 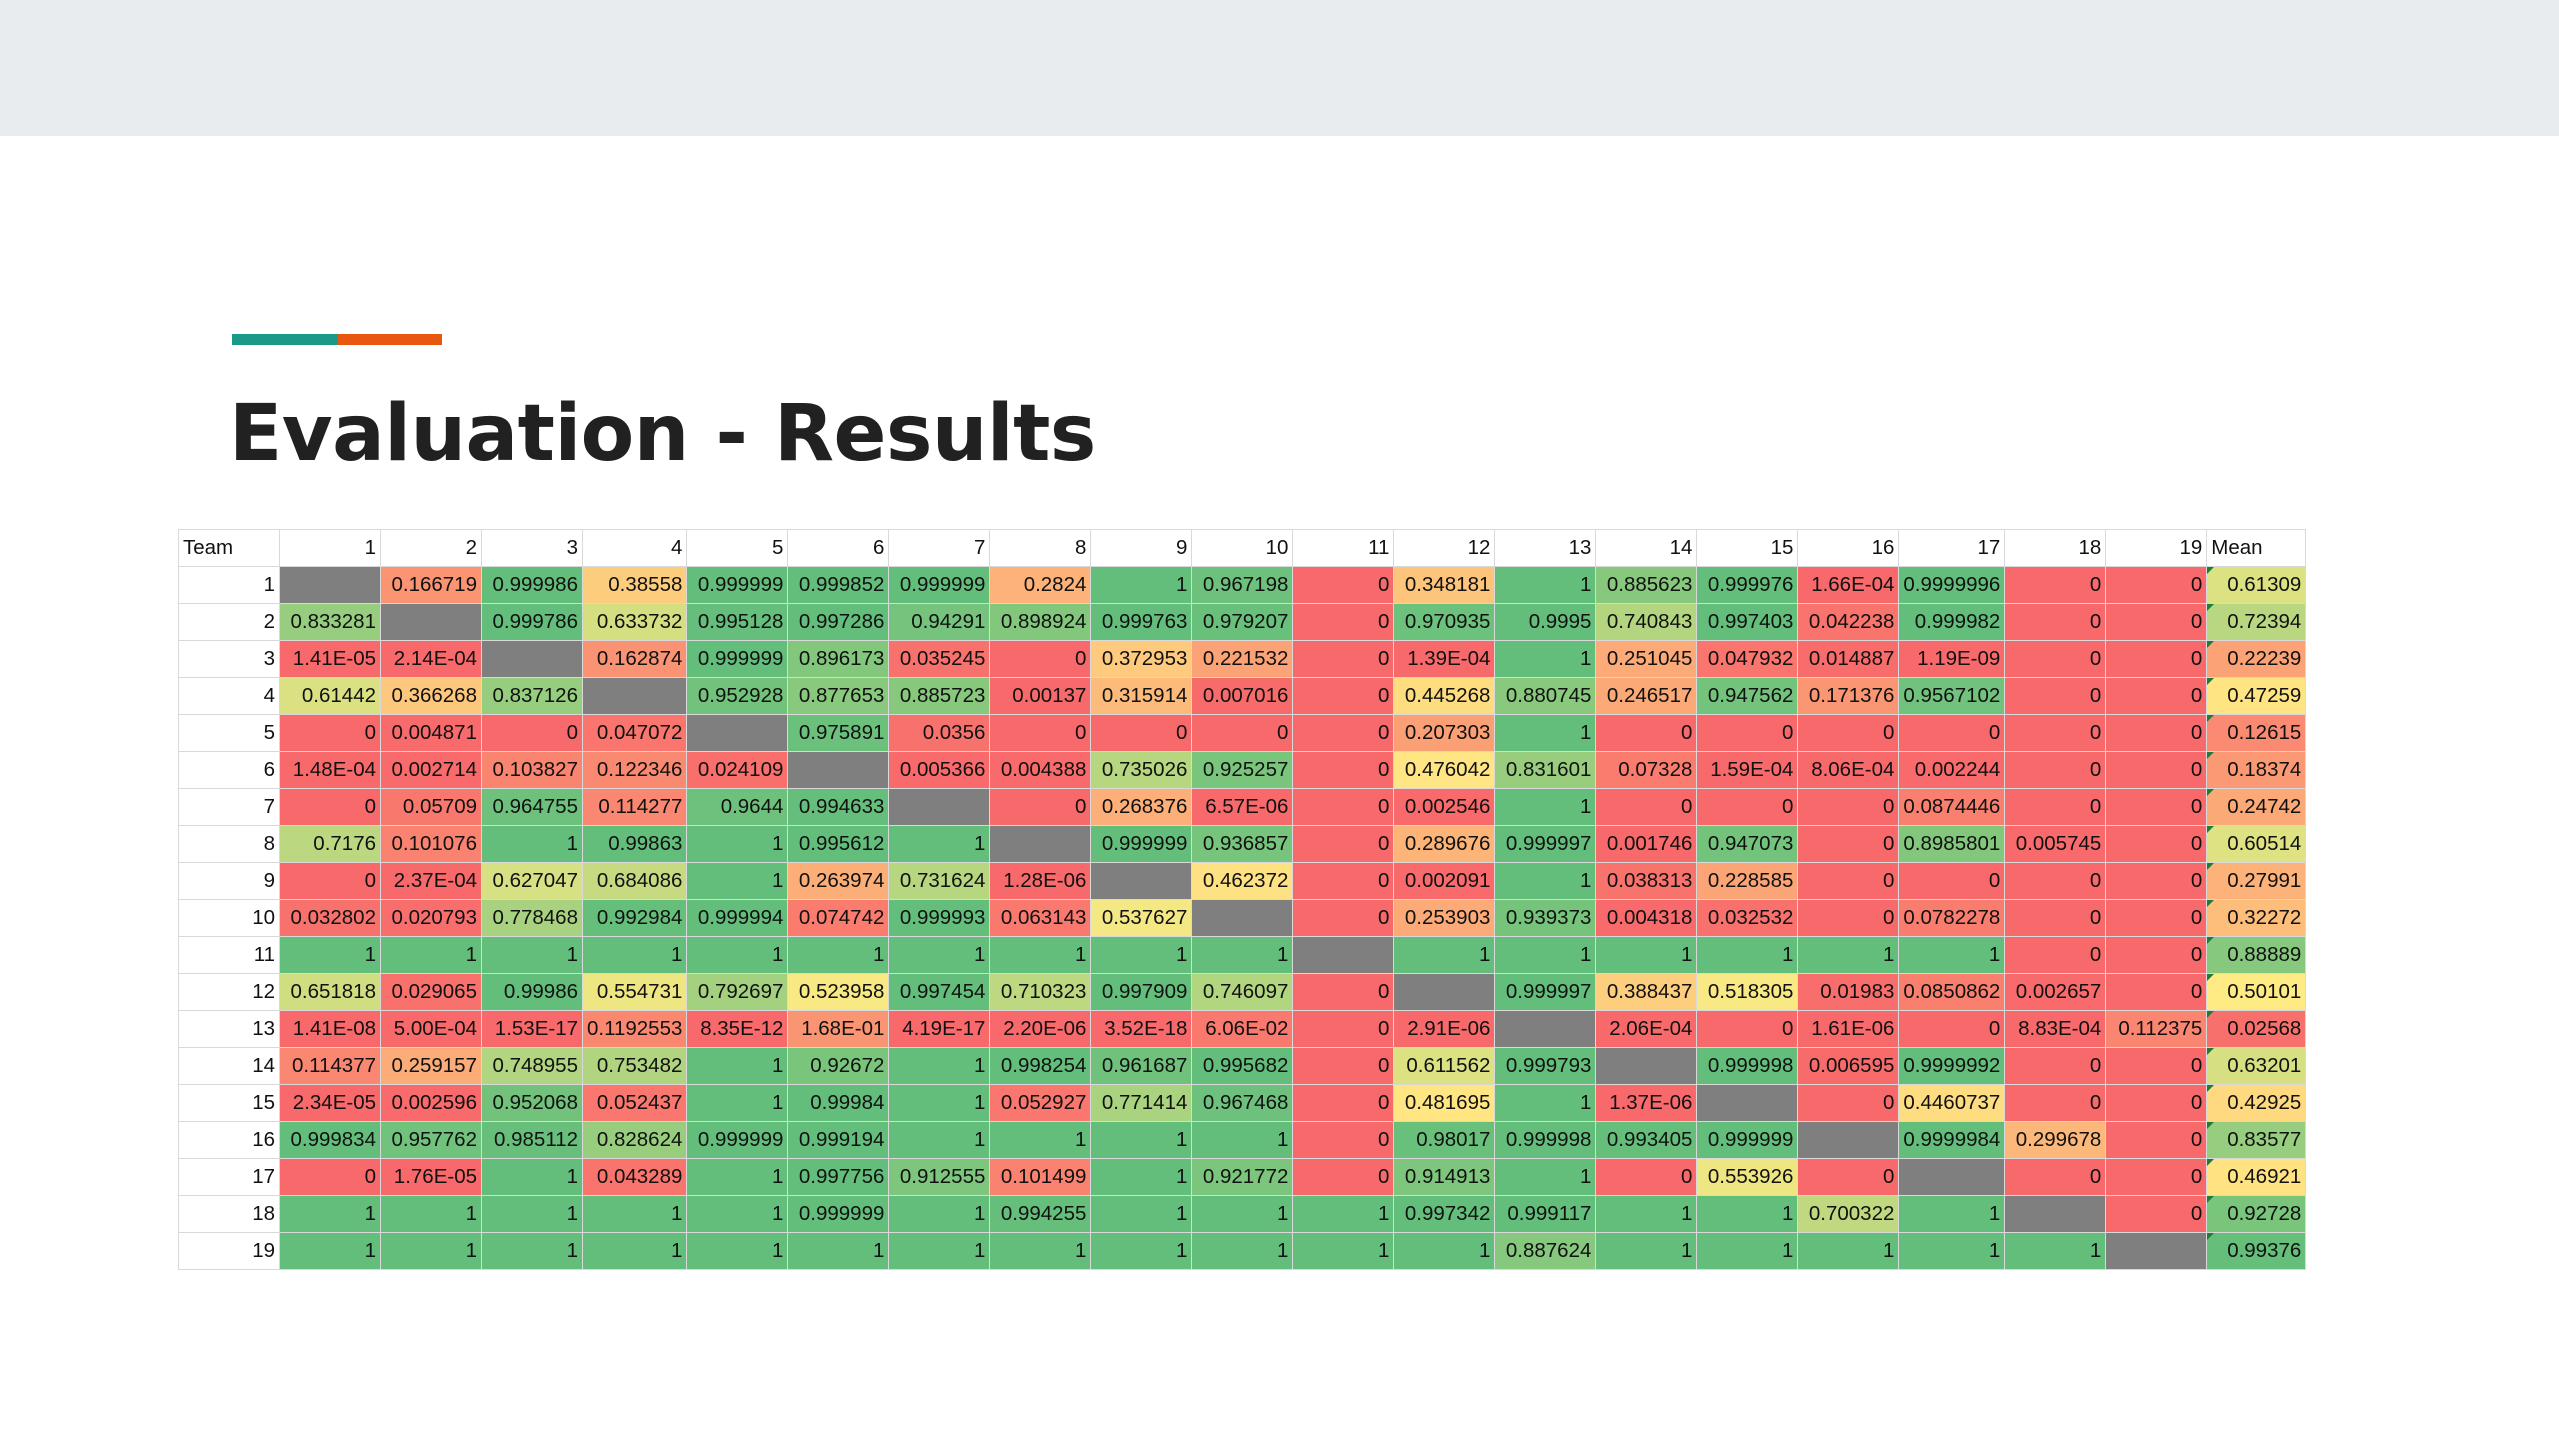 What do you see at coordinates (1545, 770) in the screenshot?
I see `heatmap-cell: 0.831601` at bounding box center [1545, 770].